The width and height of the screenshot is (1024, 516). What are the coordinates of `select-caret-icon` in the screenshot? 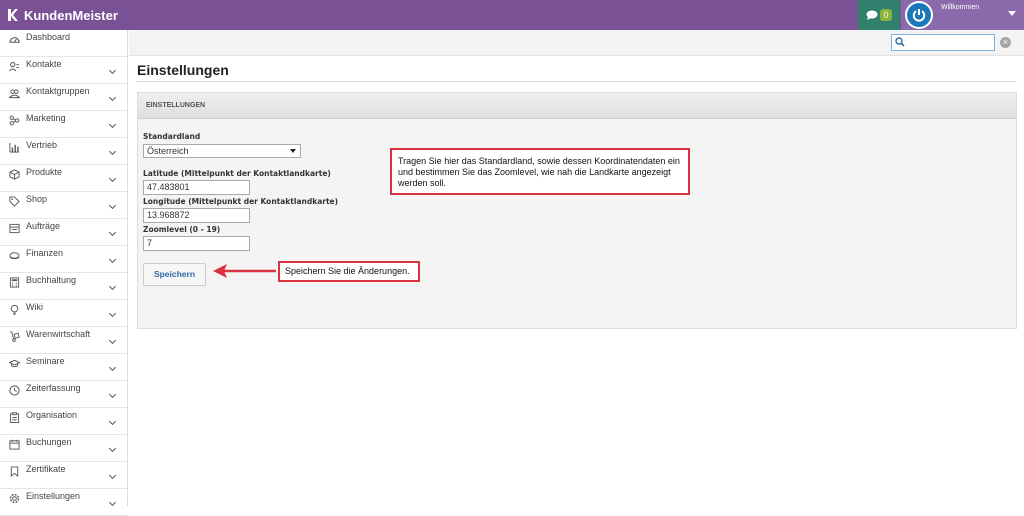 It's located at (293, 151).